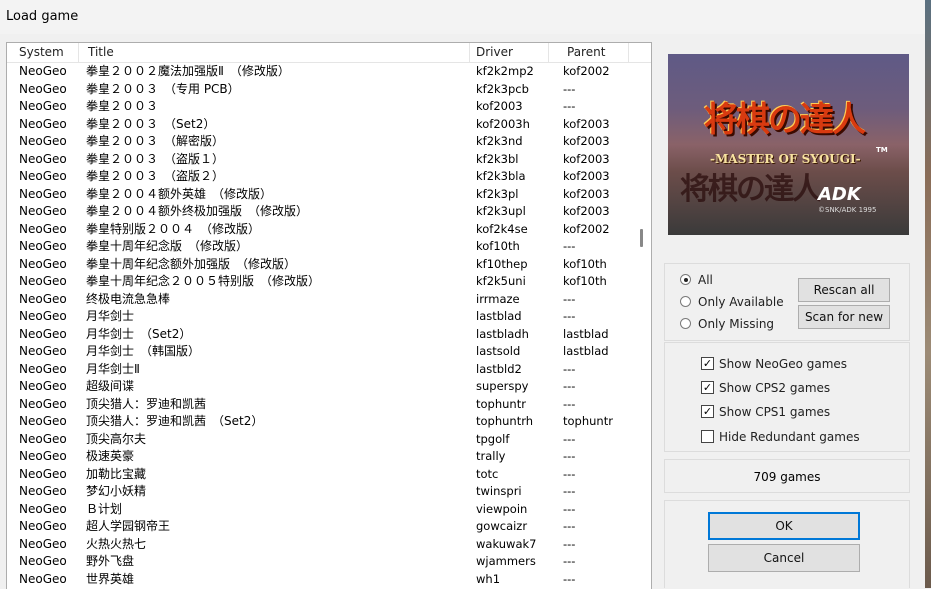  Describe the element at coordinates (155, 176) in the screenshot. I see `cell-title: 拳皇２００３ （盗版２）` at that location.